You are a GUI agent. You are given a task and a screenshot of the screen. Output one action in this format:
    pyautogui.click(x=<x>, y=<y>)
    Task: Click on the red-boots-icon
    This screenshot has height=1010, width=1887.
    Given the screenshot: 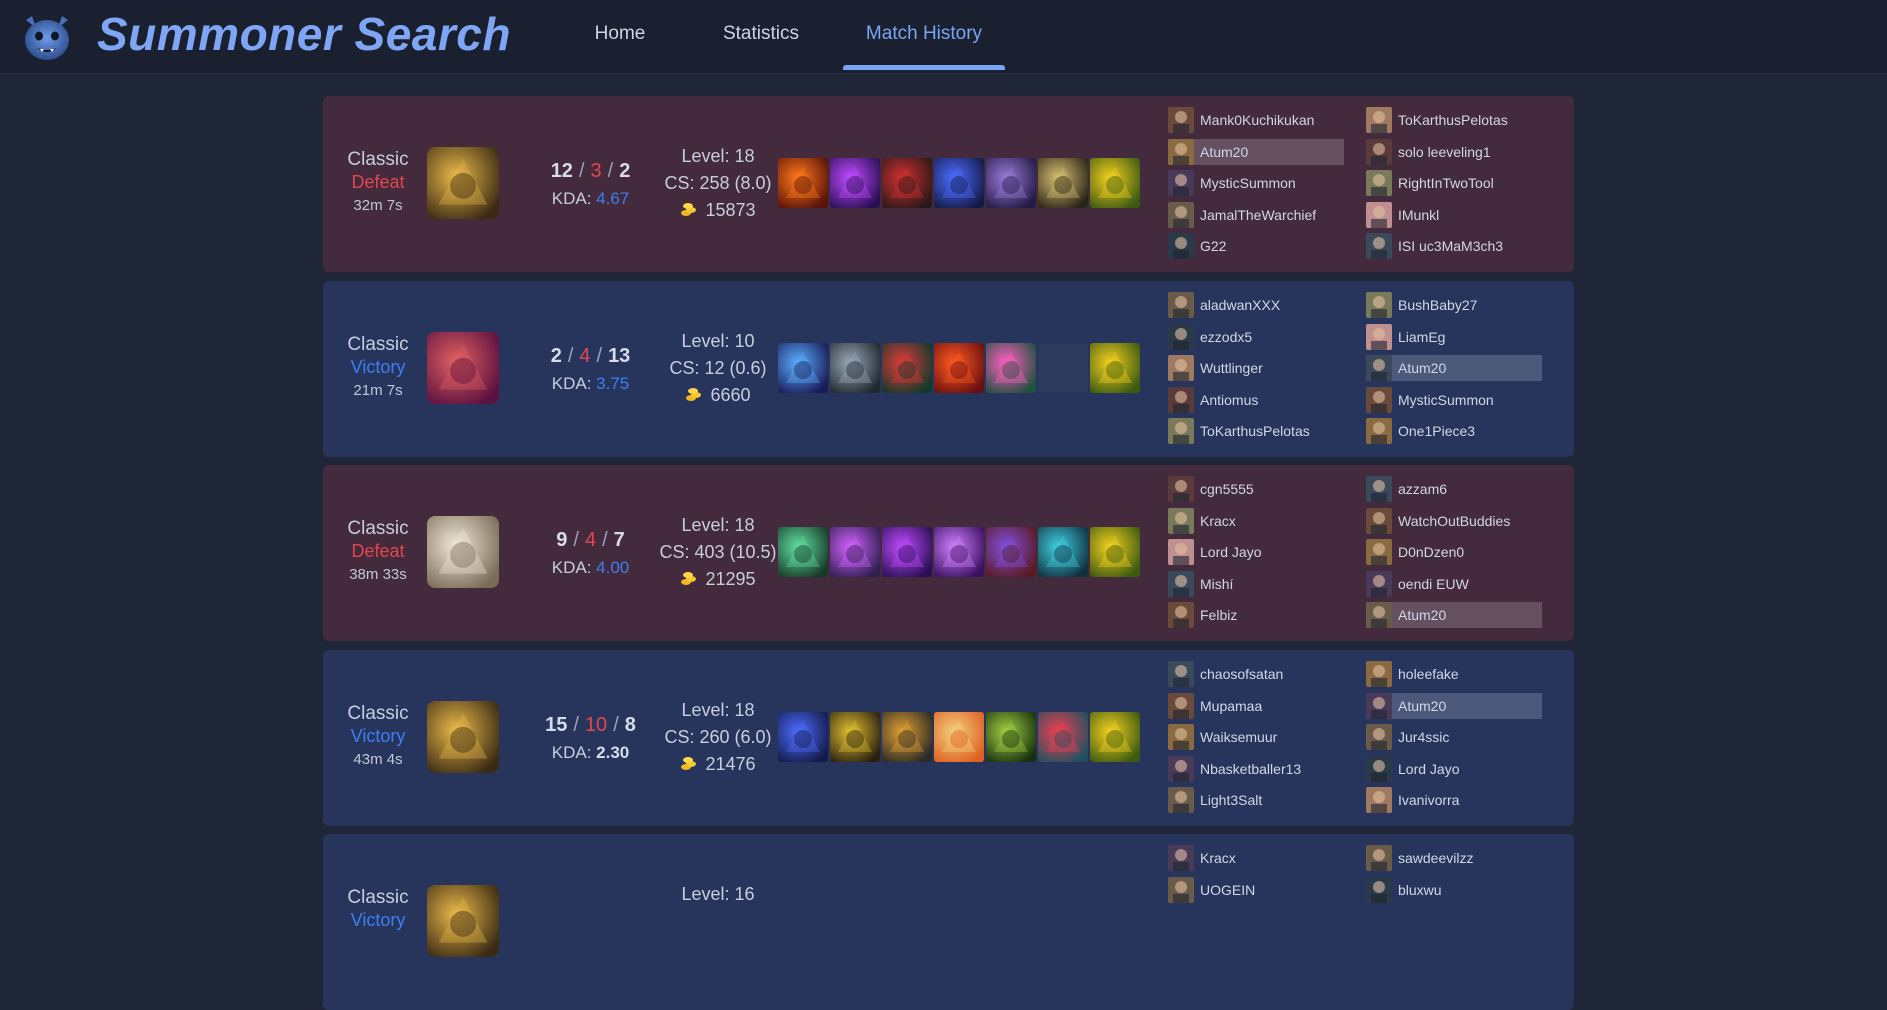 What is the action you would take?
    pyautogui.click(x=907, y=368)
    